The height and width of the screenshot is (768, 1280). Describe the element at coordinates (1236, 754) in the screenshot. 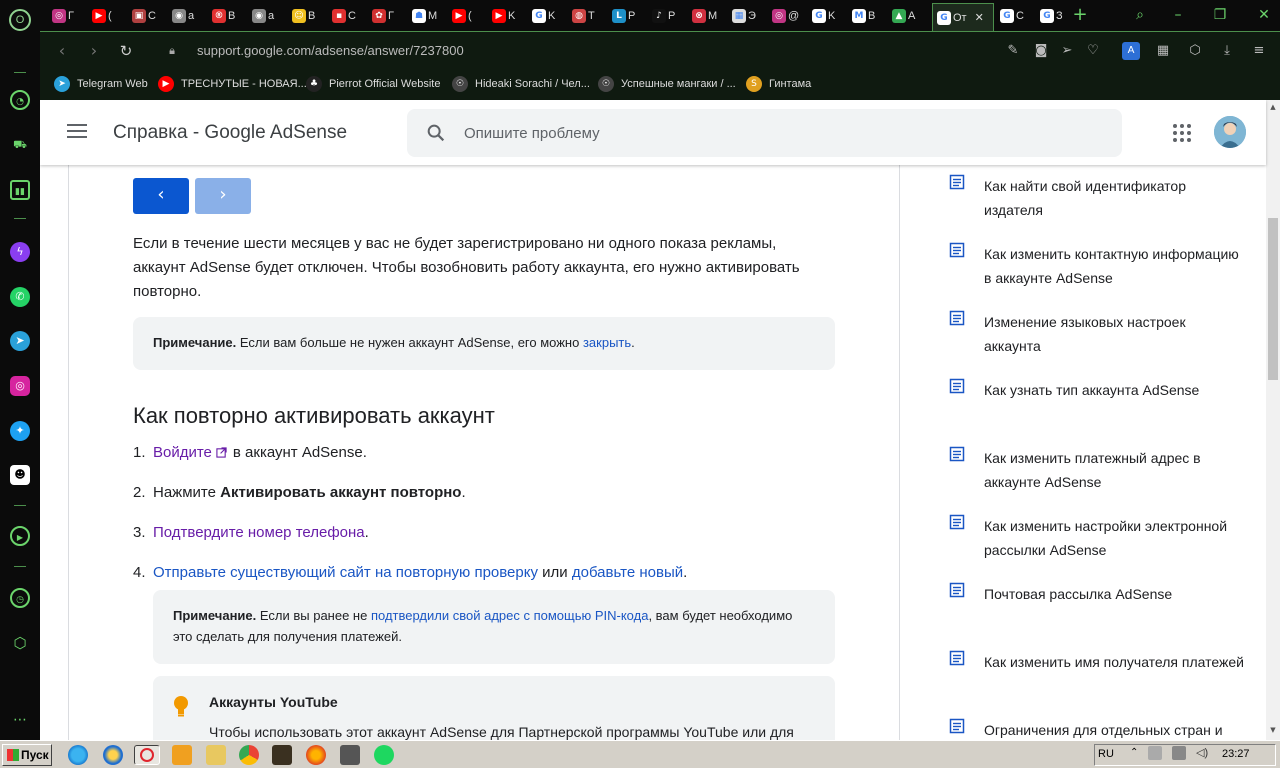

I see `clock: 23:27` at that location.